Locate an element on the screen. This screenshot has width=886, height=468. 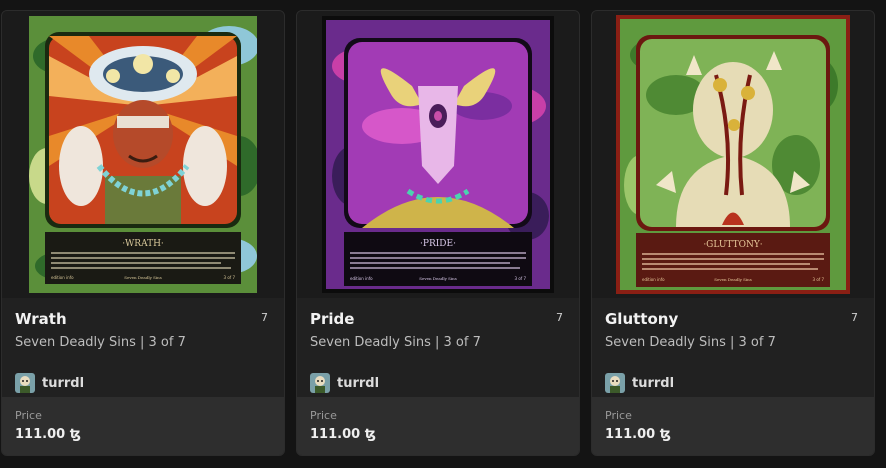
art-panel-title: ·WRATH· is located at coordinates (143, 244).